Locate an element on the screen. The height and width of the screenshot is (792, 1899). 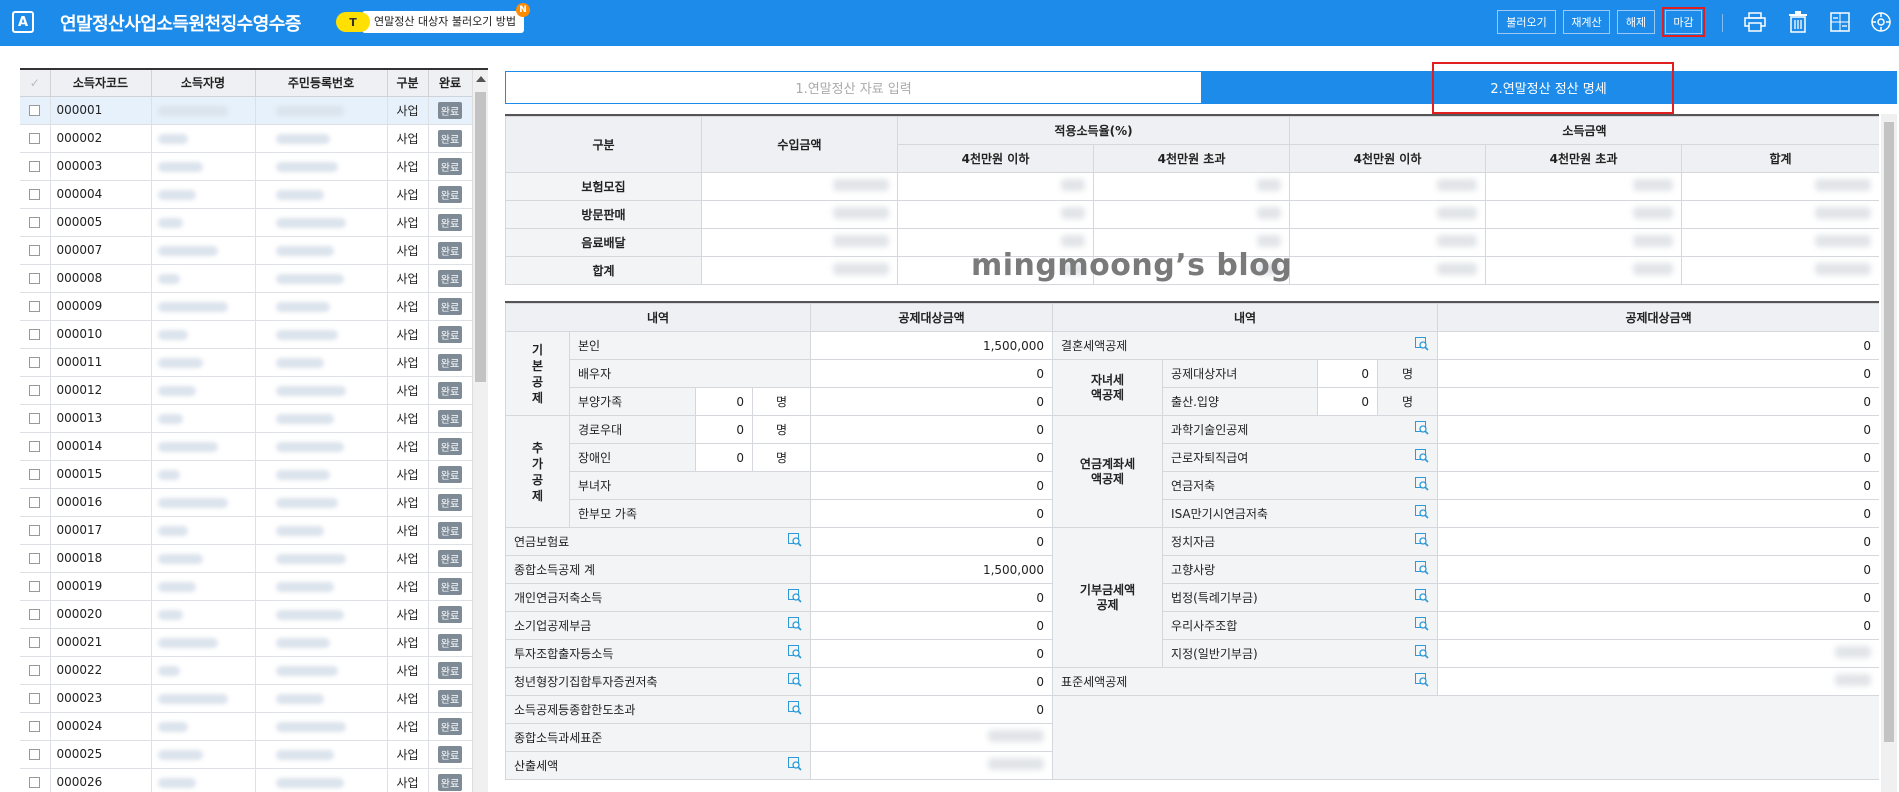
table-row: 000007 사업 완료 is located at coordinates (246, 250).